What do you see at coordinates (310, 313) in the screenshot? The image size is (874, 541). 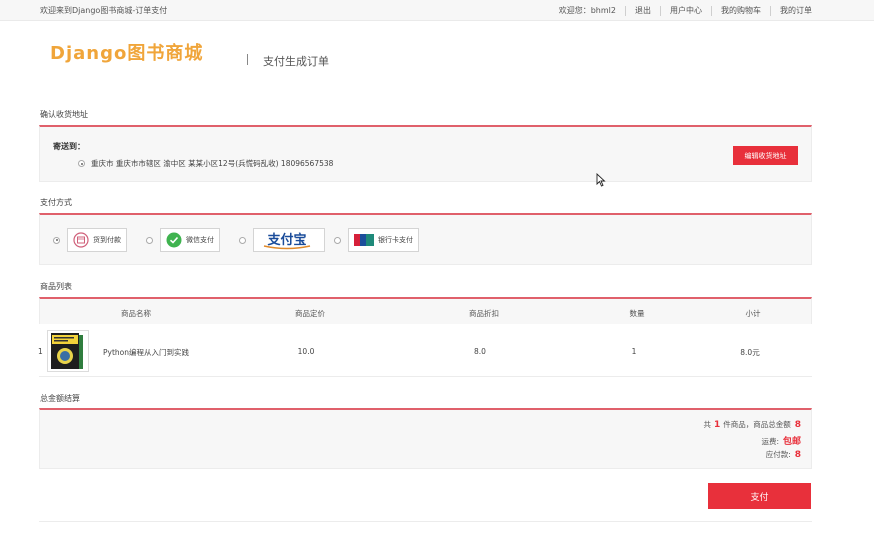 I see `col-price: 商品定价` at bounding box center [310, 313].